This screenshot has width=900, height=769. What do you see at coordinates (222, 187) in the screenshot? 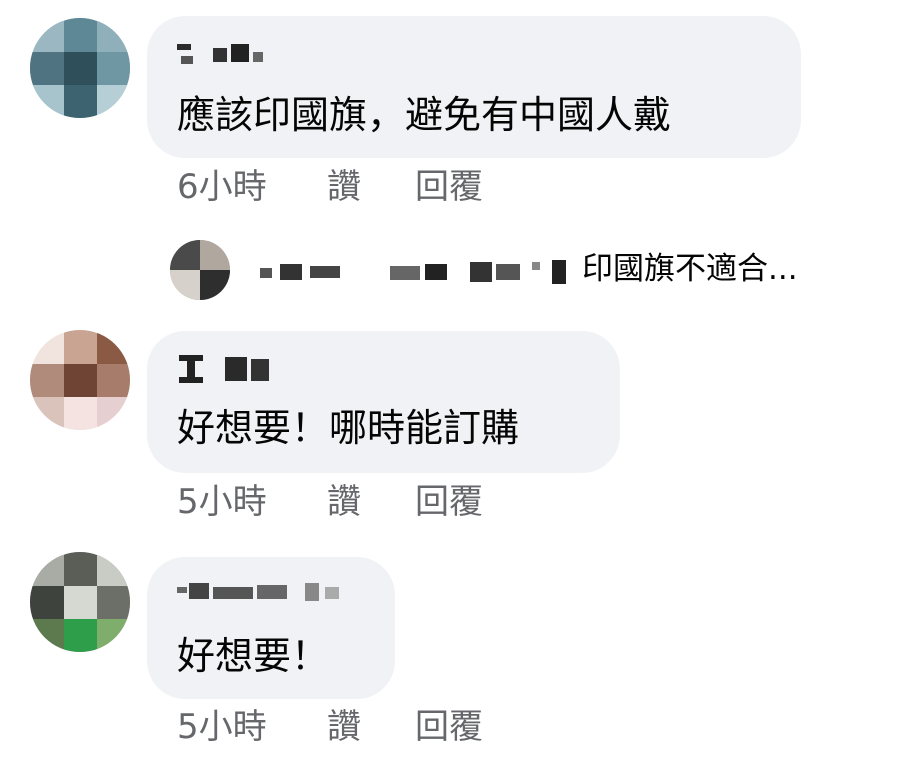
I see `timestamp: 6小時` at bounding box center [222, 187].